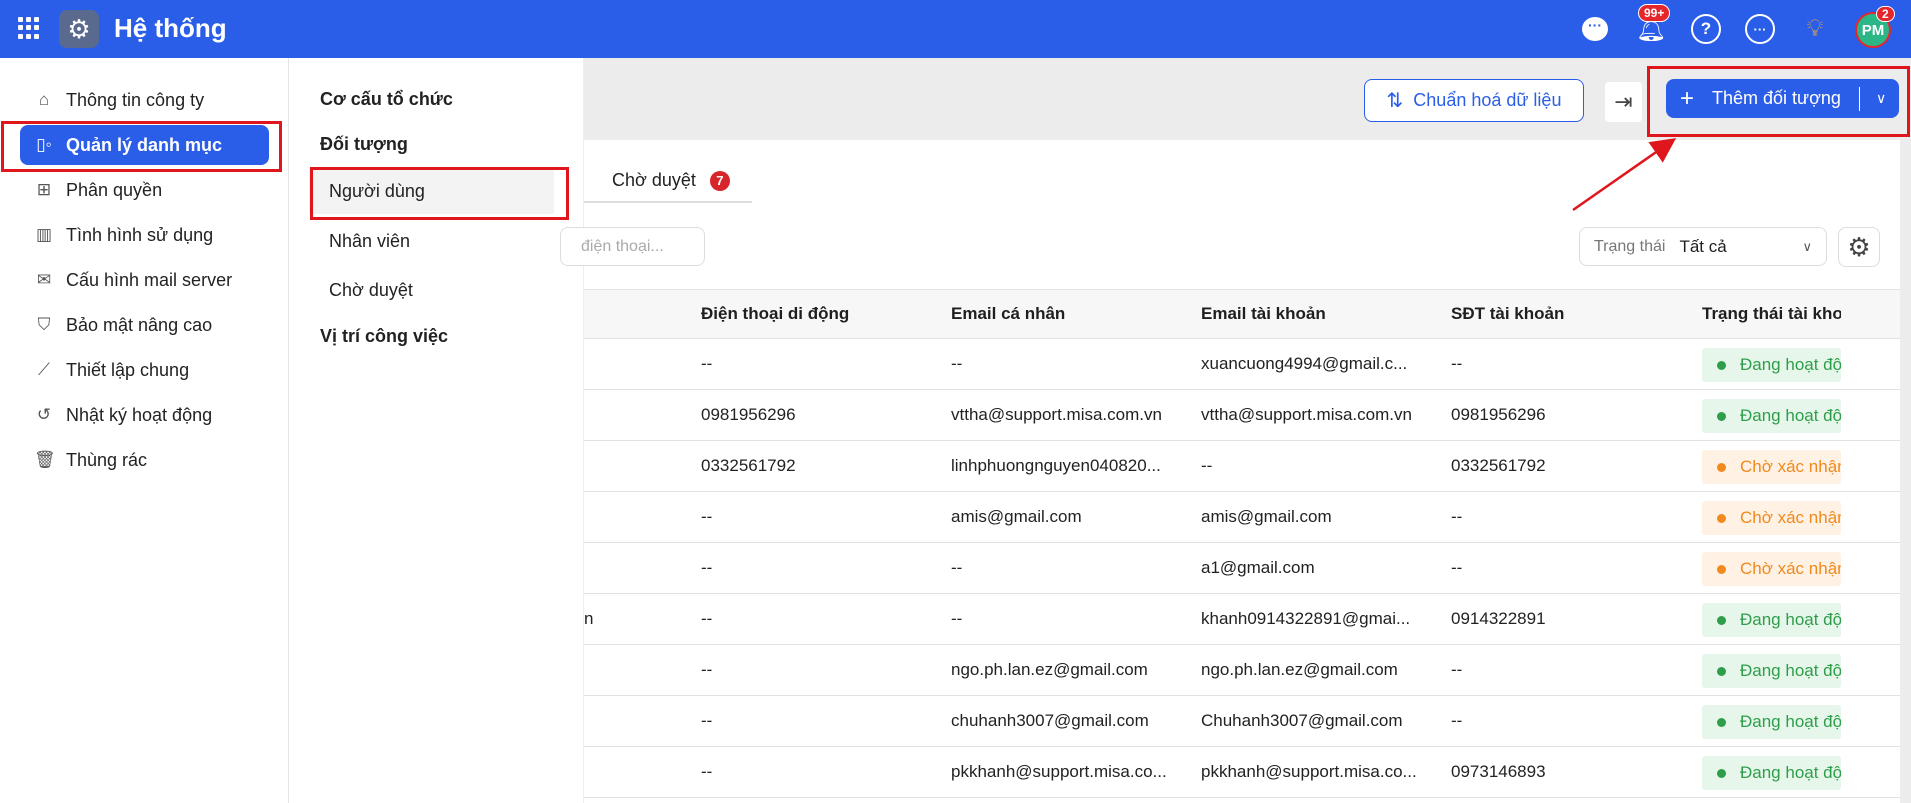 The height and width of the screenshot is (803, 1911). Describe the element at coordinates (139, 414) in the screenshot. I see `sidebar-item-label: Nhật ký hoạt động` at that location.